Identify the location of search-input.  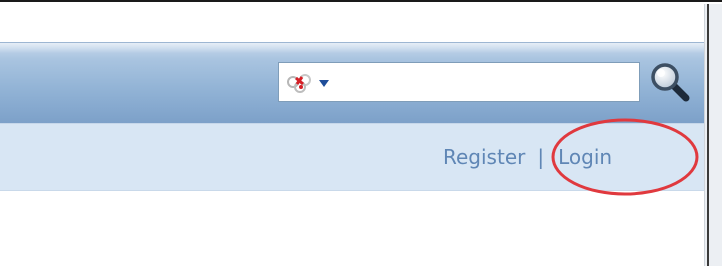
(488, 83).